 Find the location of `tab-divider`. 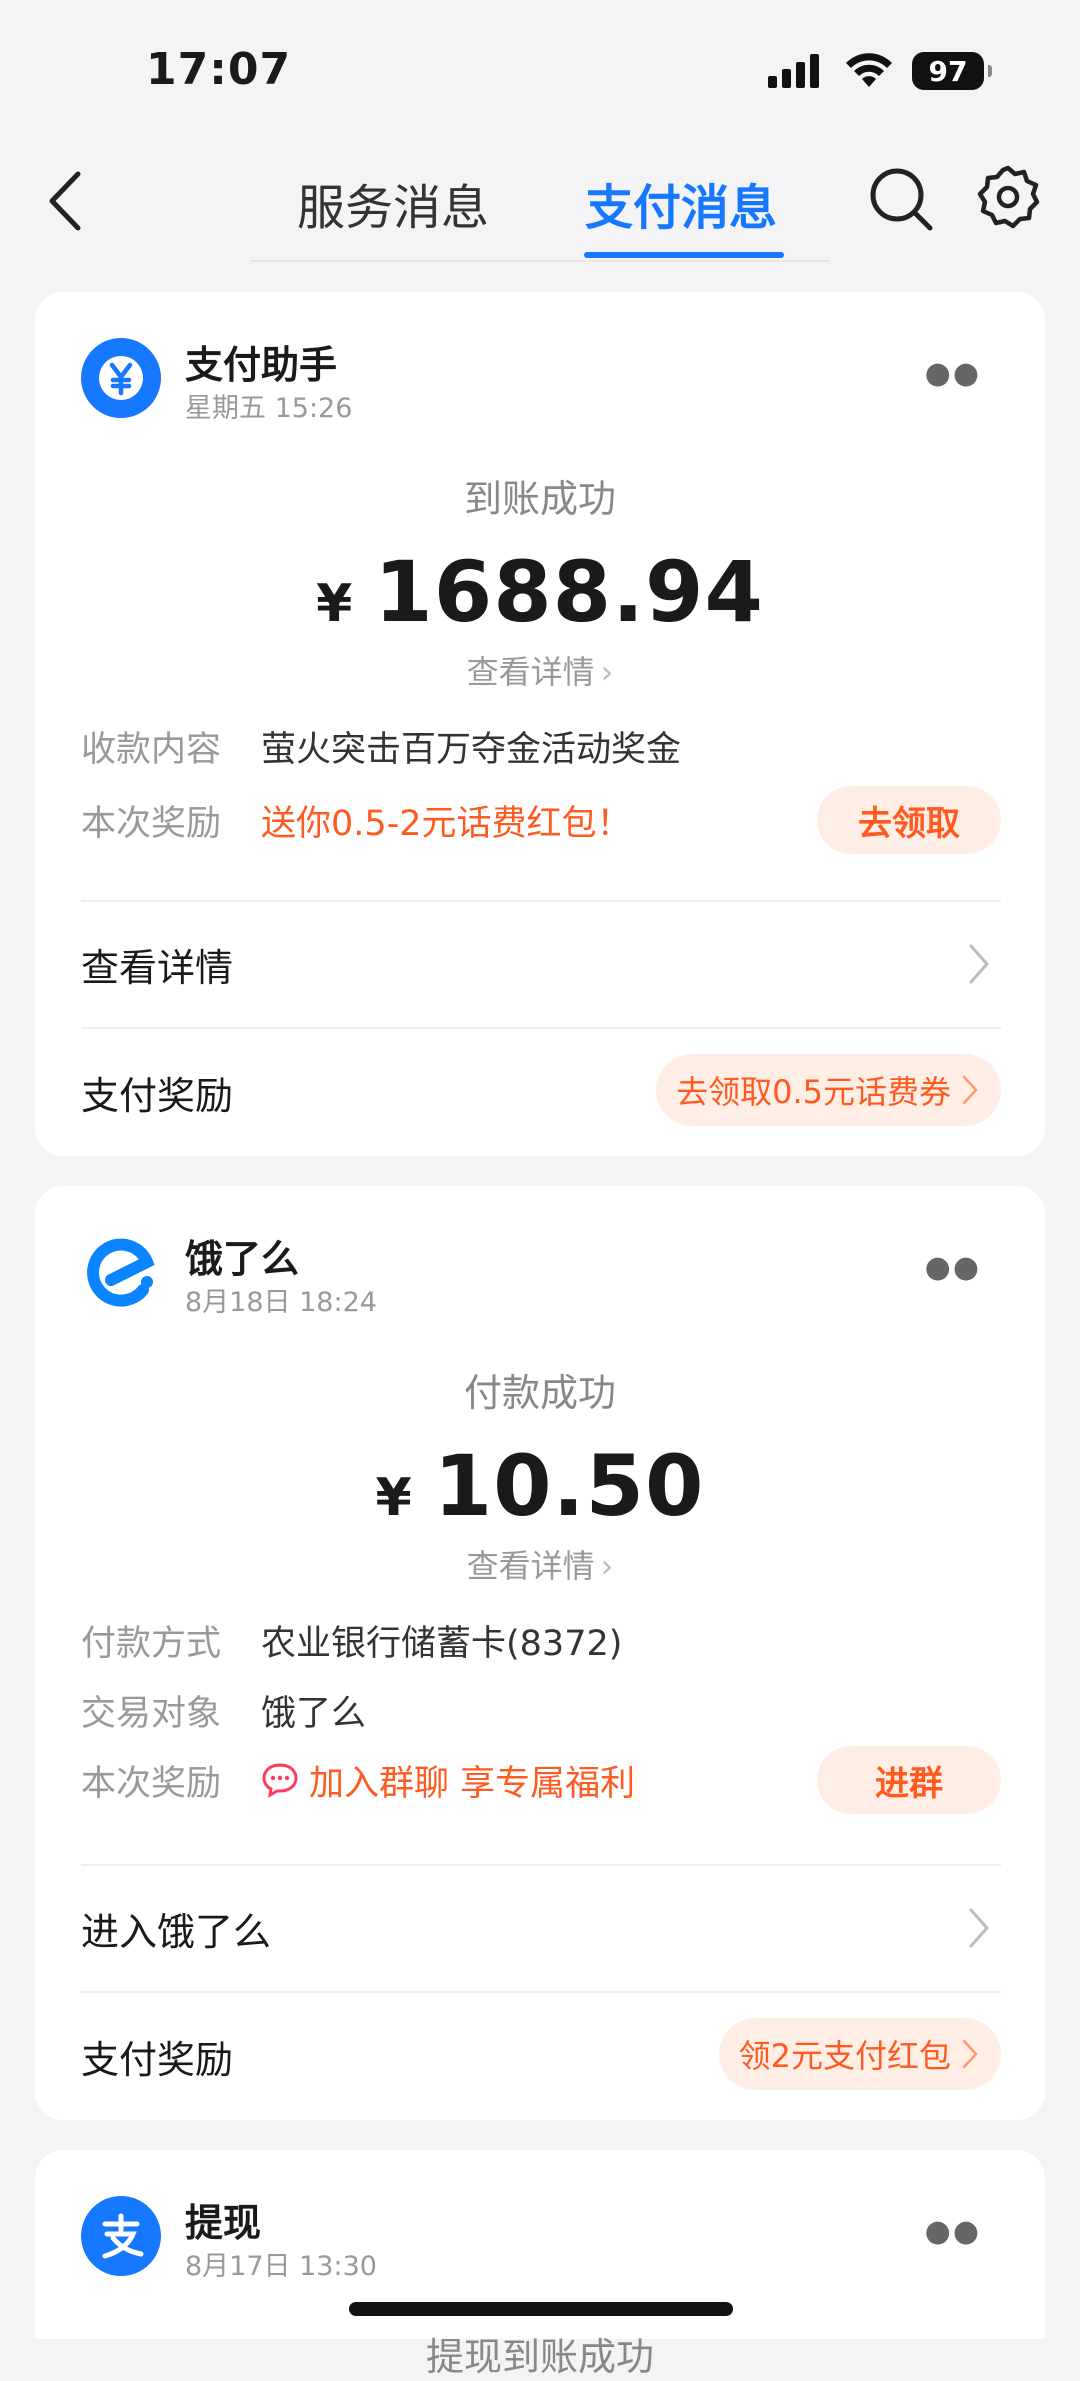

tab-divider is located at coordinates (540, 261).